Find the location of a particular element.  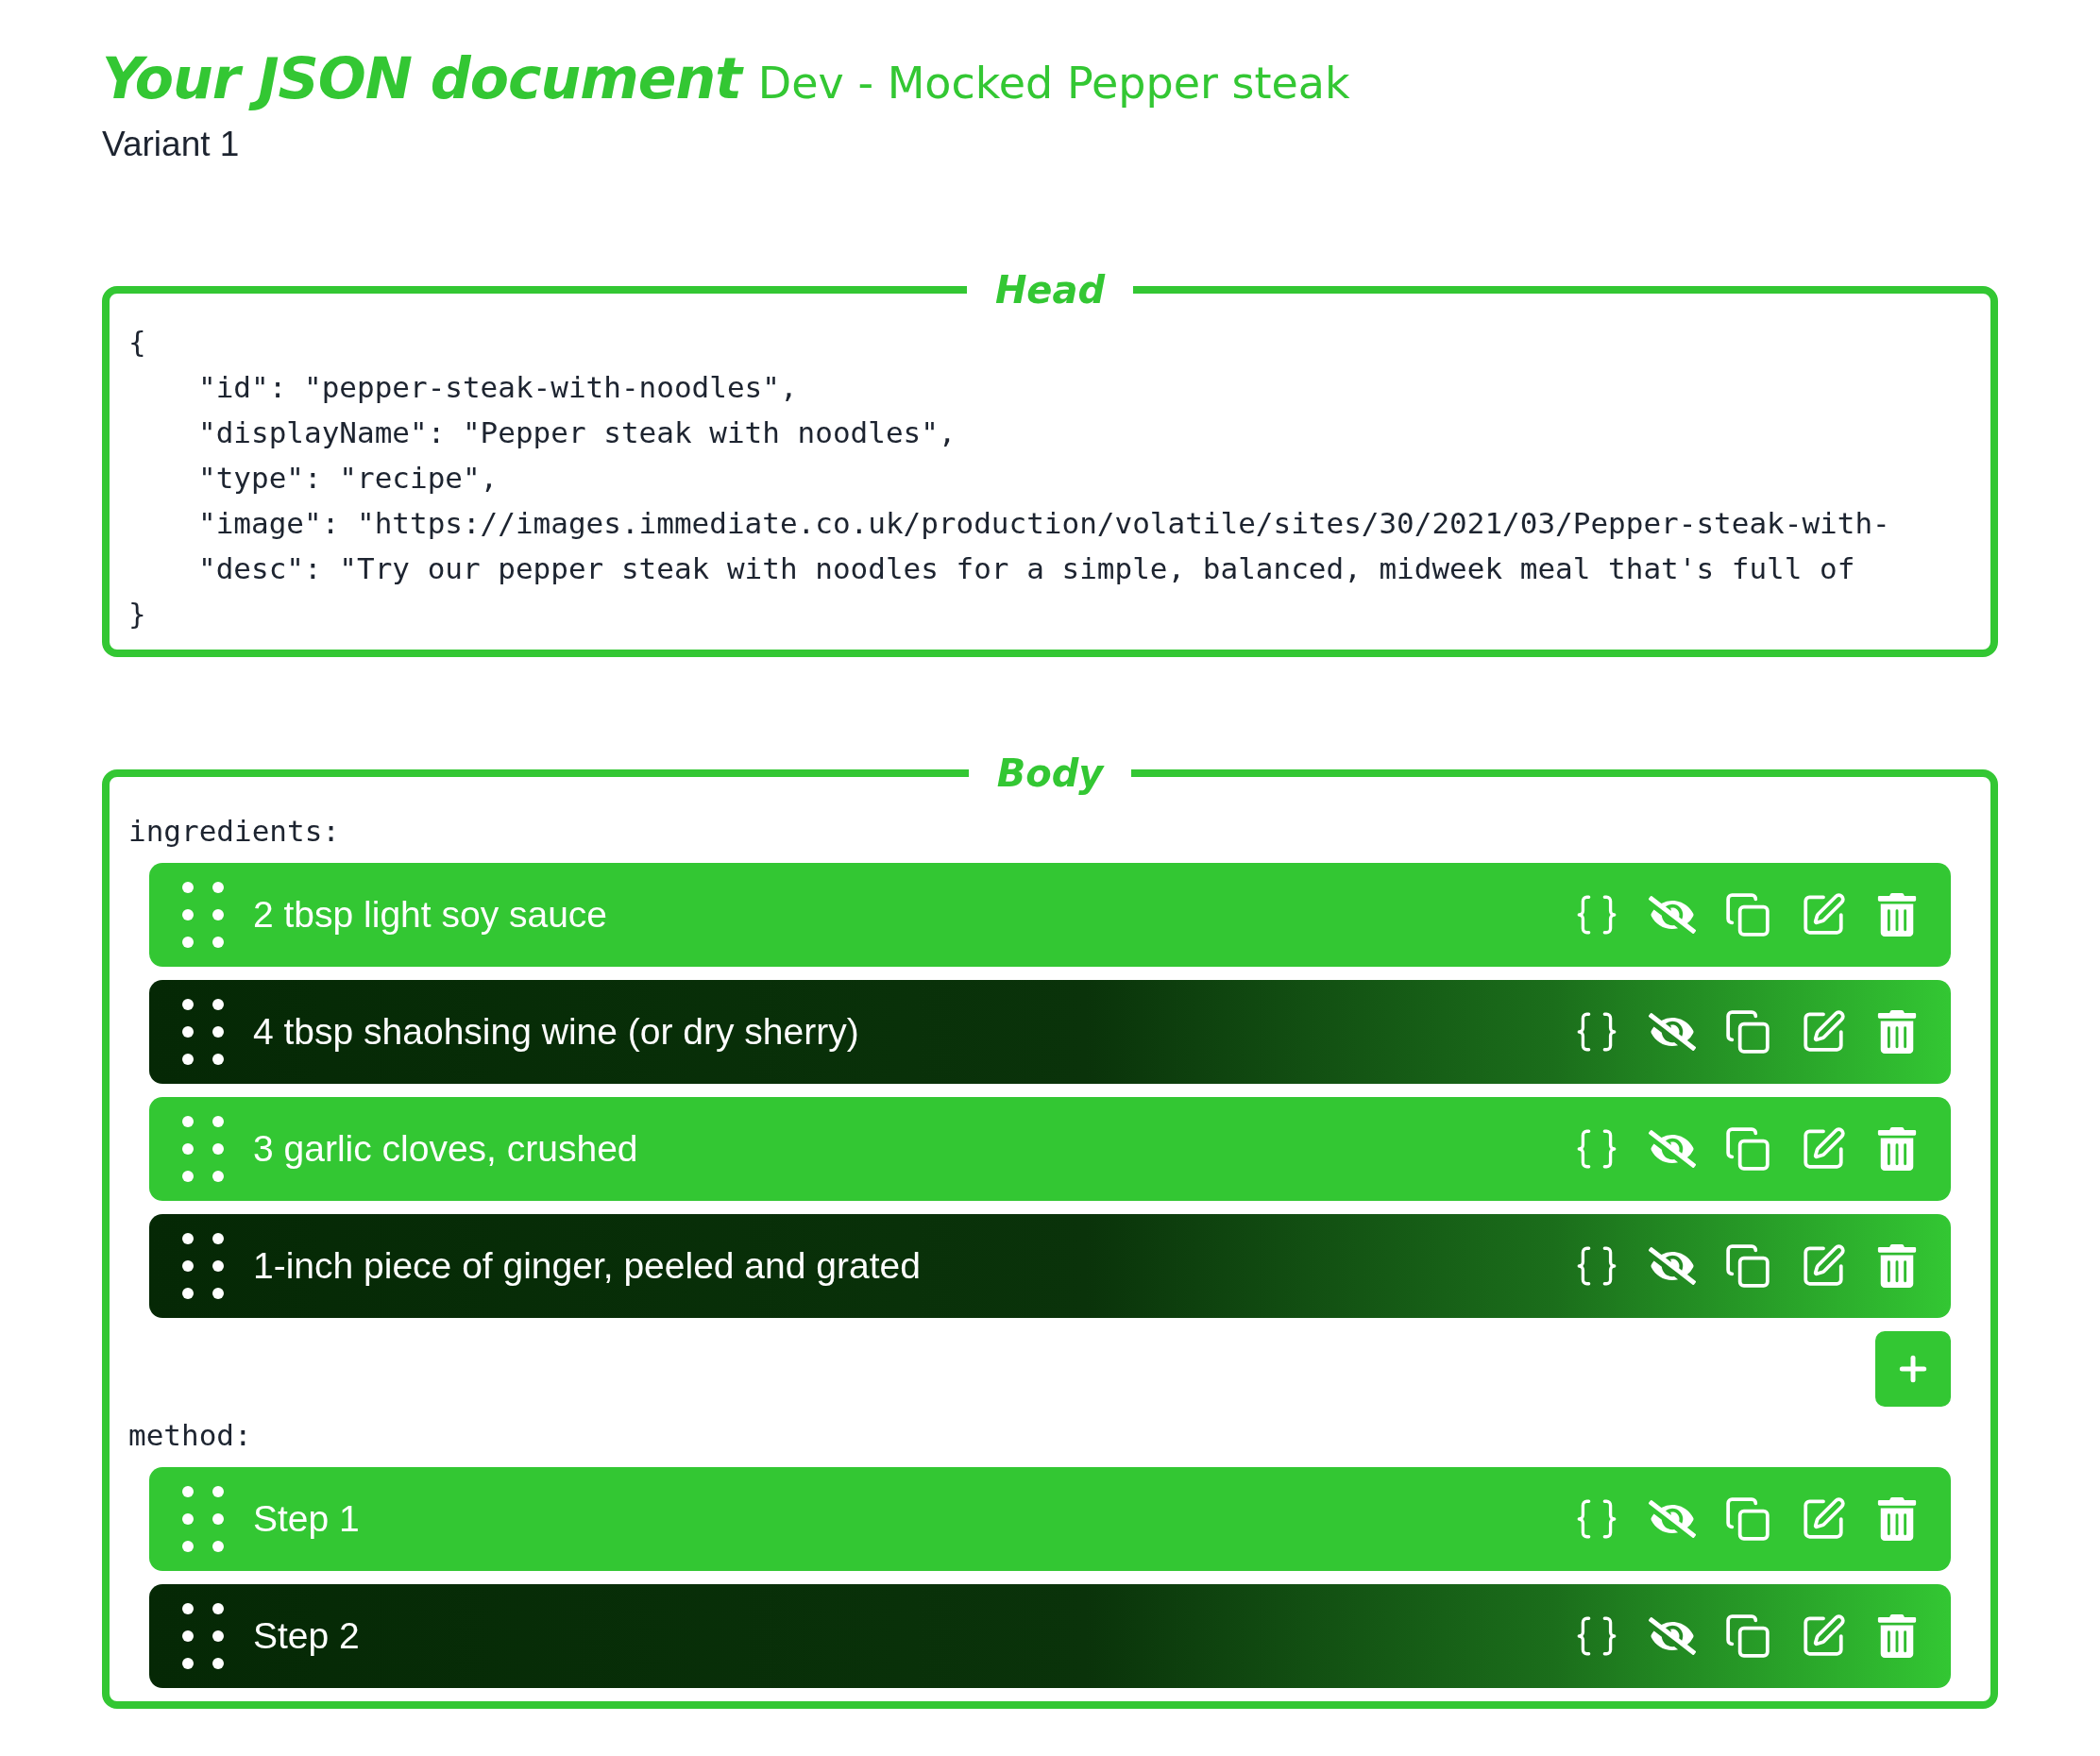

item-label: 3 garlic cloves, crushed is located at coordinates (446, 1149).